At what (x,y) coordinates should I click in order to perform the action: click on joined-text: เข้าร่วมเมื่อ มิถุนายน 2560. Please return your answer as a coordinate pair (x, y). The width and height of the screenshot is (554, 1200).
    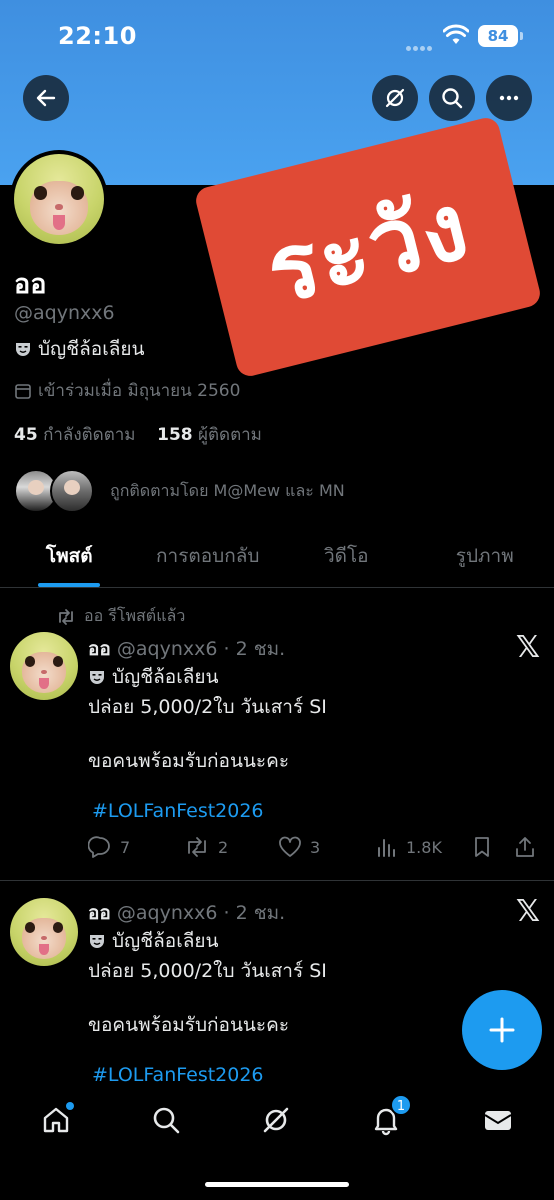
    Looking at the image, I should click on (139, 391).